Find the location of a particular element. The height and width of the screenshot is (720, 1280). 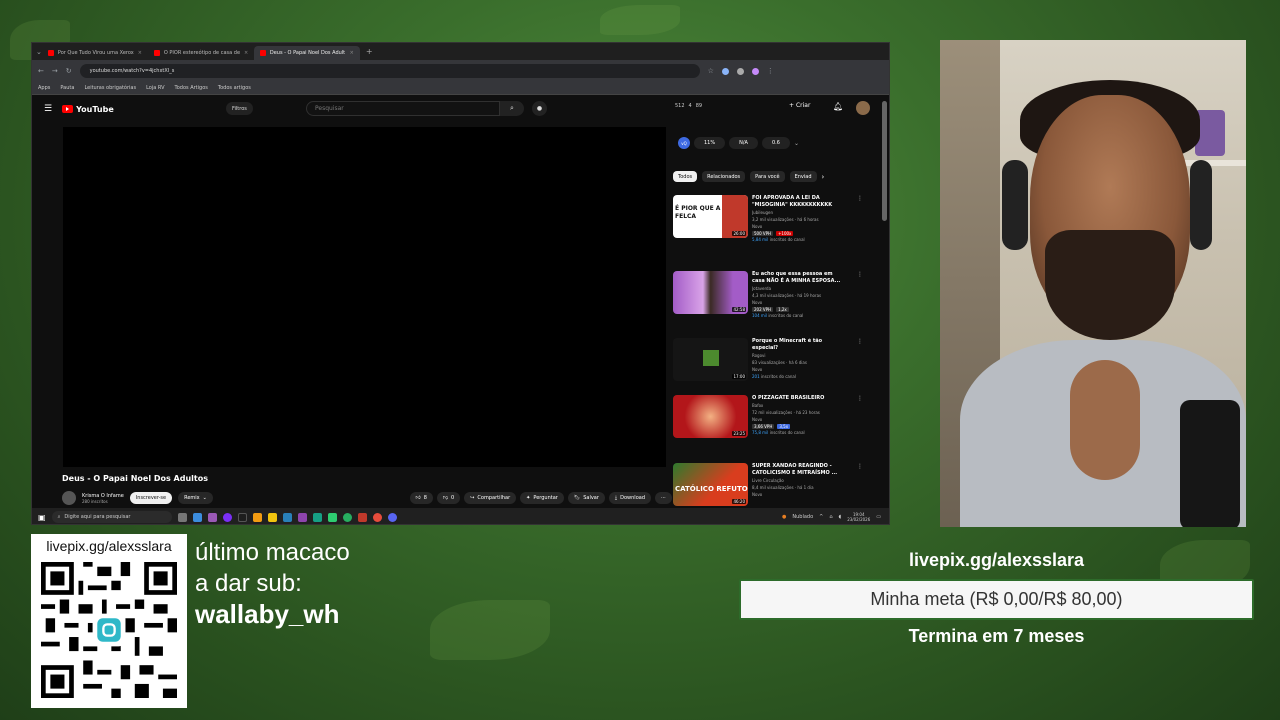

search-input: Pesquisar is located at coordinates (403, 108).